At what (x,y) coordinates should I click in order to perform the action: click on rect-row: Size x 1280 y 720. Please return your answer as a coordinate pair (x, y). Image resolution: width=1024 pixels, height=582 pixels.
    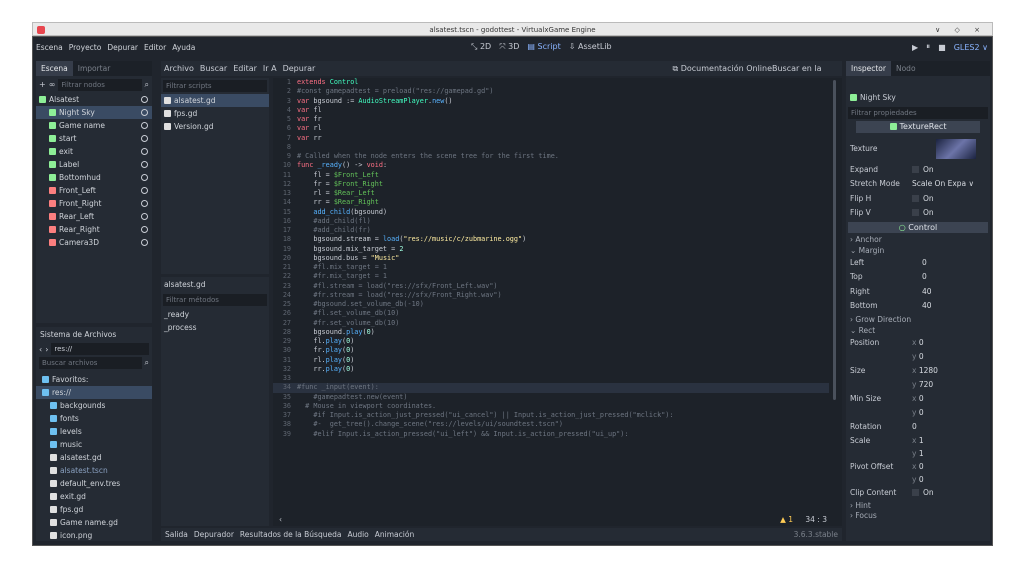
    Looking at the image, I should click on (918, 378).